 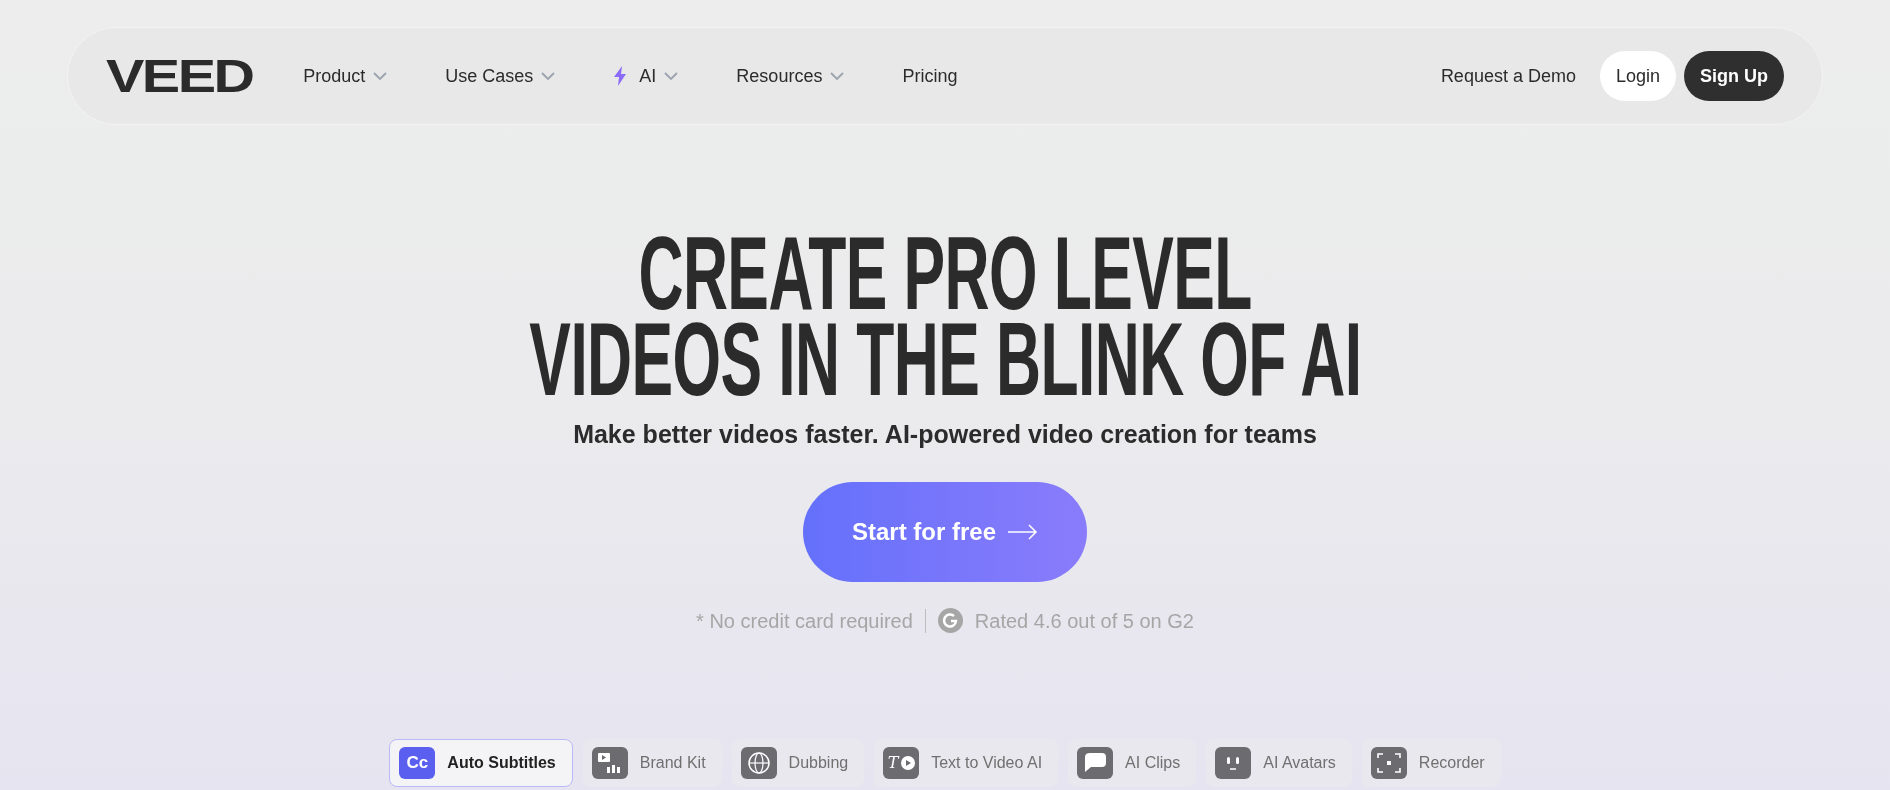 I want to click on nav-menu-item: AI, so click(x=646, y=76).